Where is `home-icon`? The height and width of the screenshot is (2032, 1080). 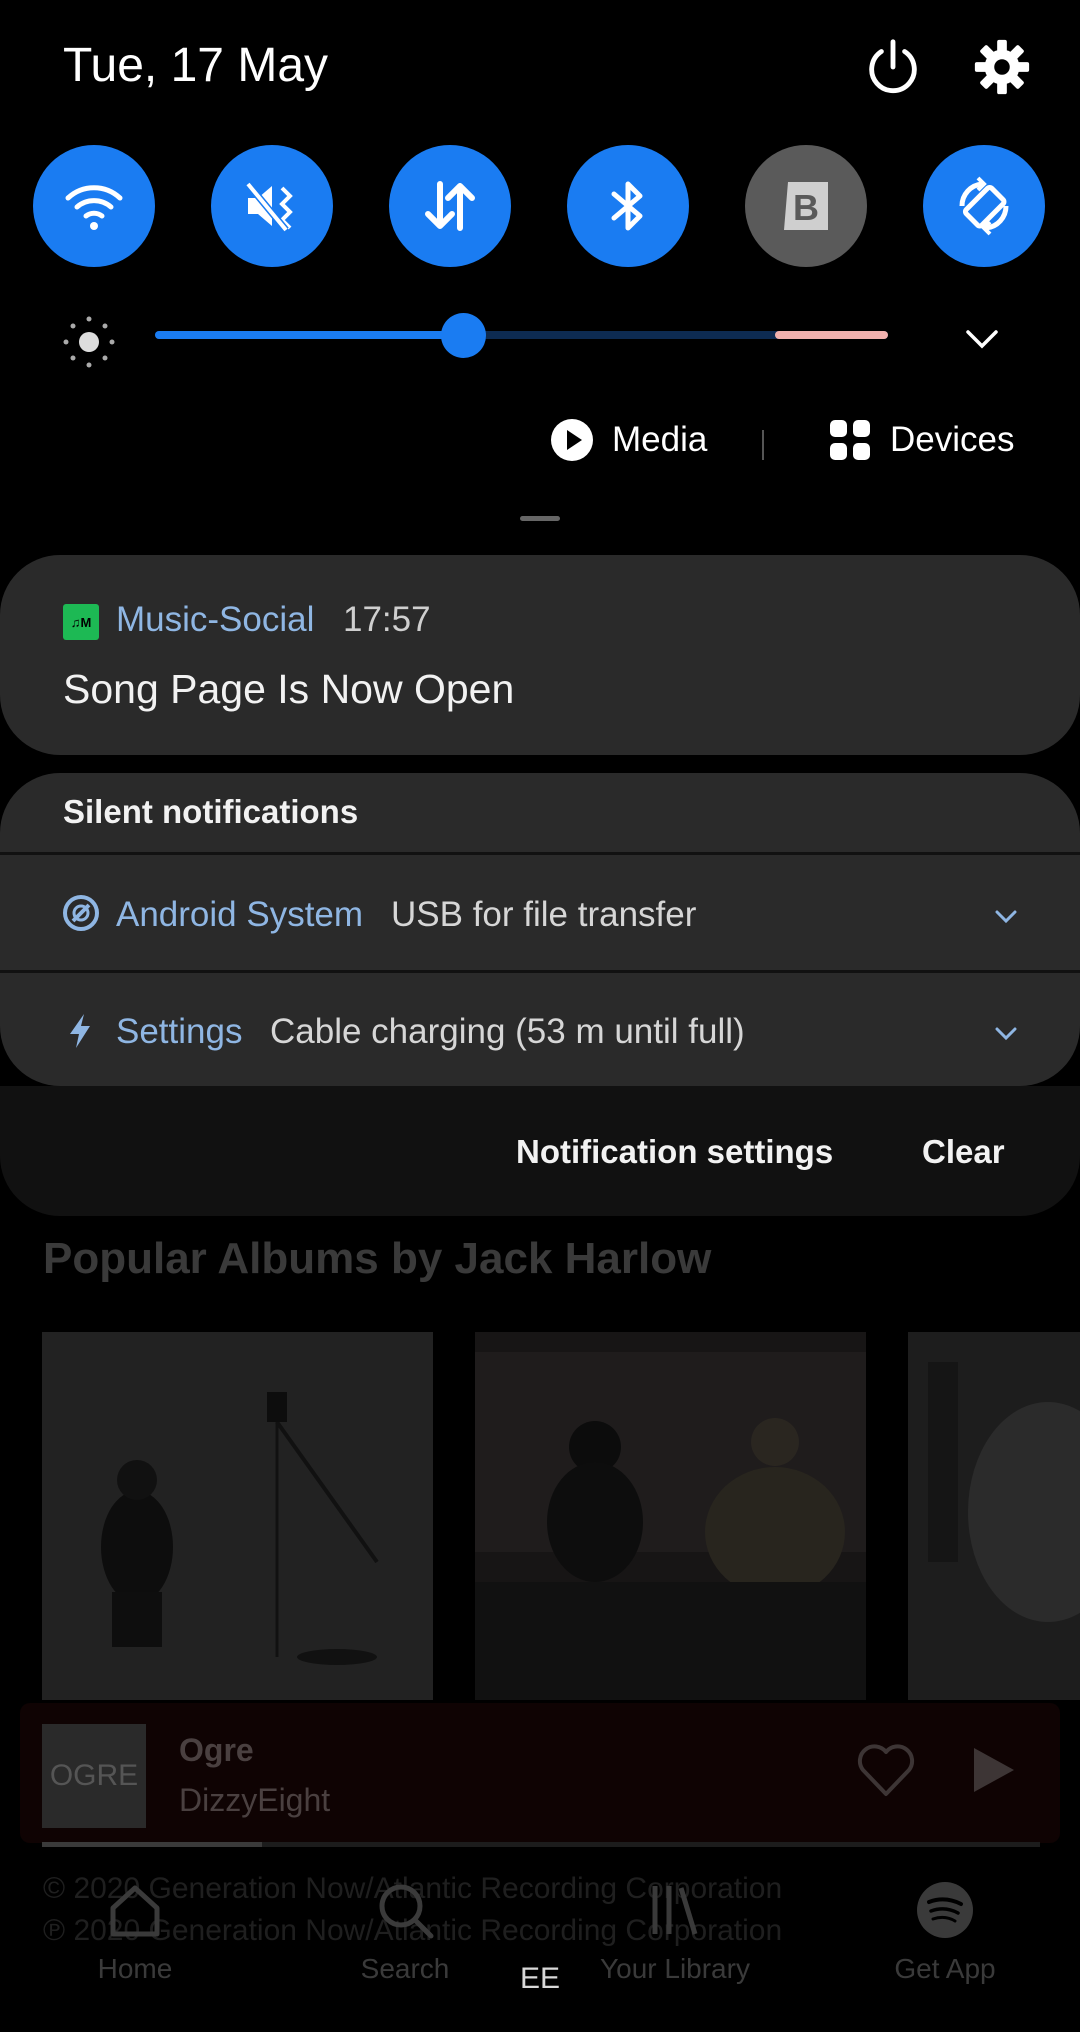 home-icon is located at coordinates (135, 1911).